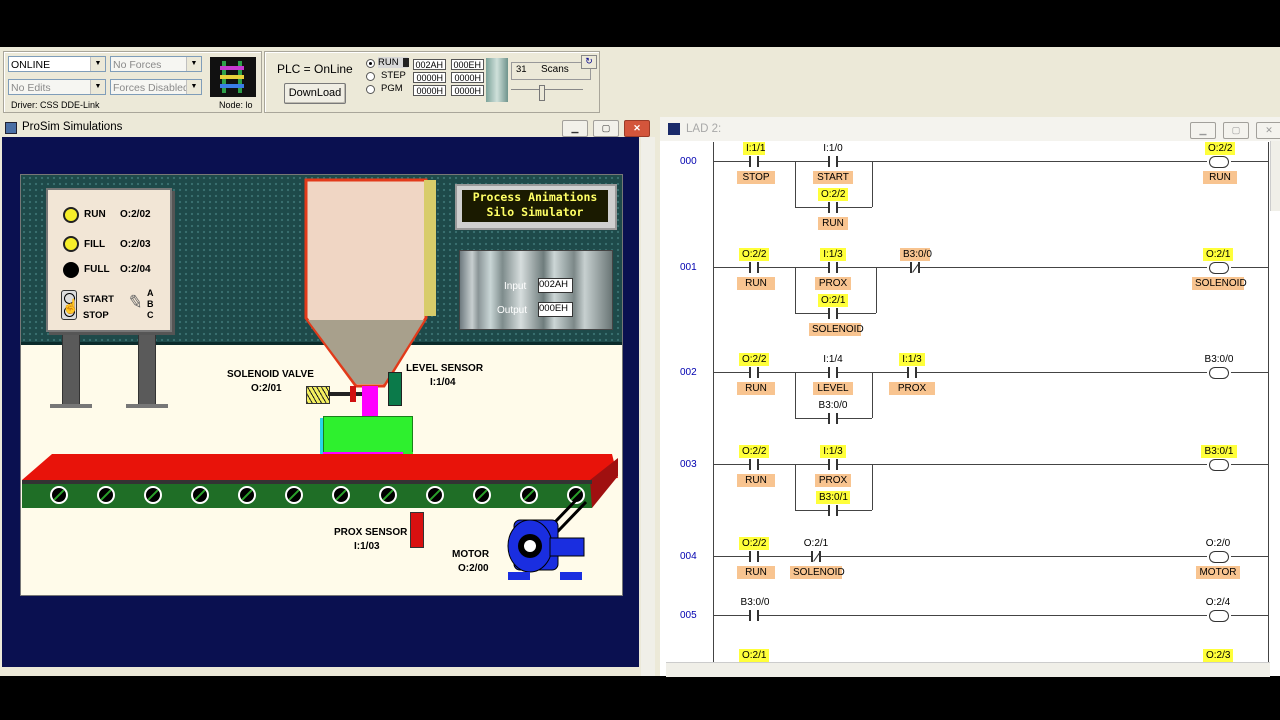 The height and width of the screenshot is (720, 1280). I want to click on solenoid-plunger, so click(353, 394).